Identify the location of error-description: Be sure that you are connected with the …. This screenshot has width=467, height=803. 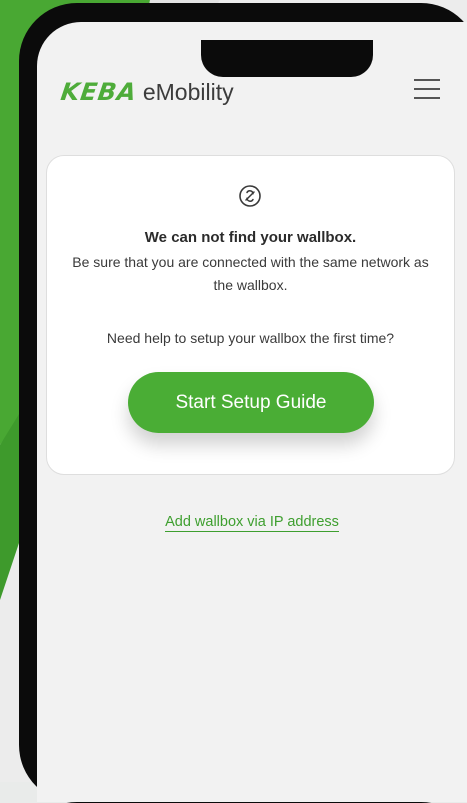
(250, 273).